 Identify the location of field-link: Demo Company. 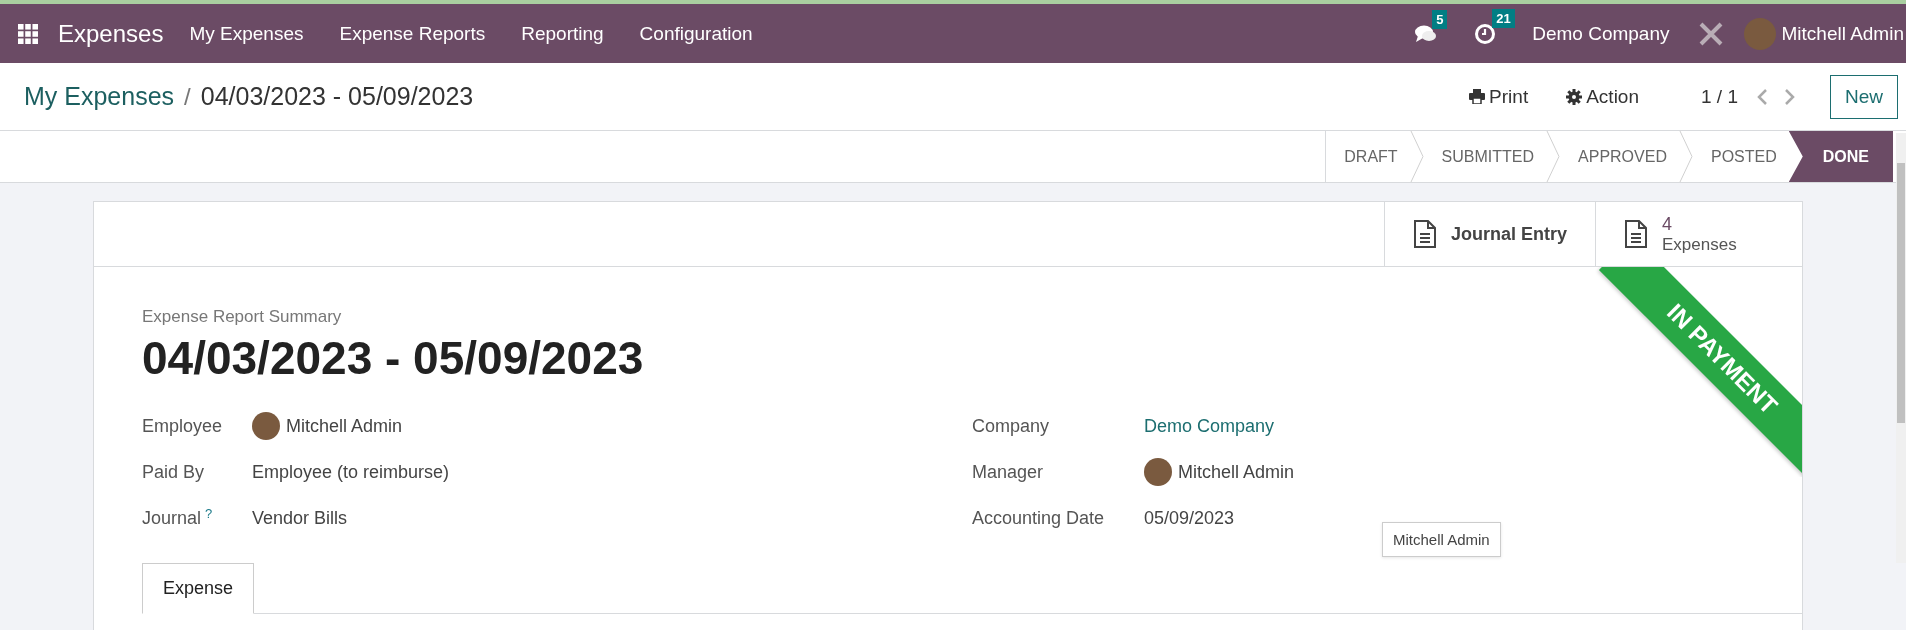
(1209, 426).